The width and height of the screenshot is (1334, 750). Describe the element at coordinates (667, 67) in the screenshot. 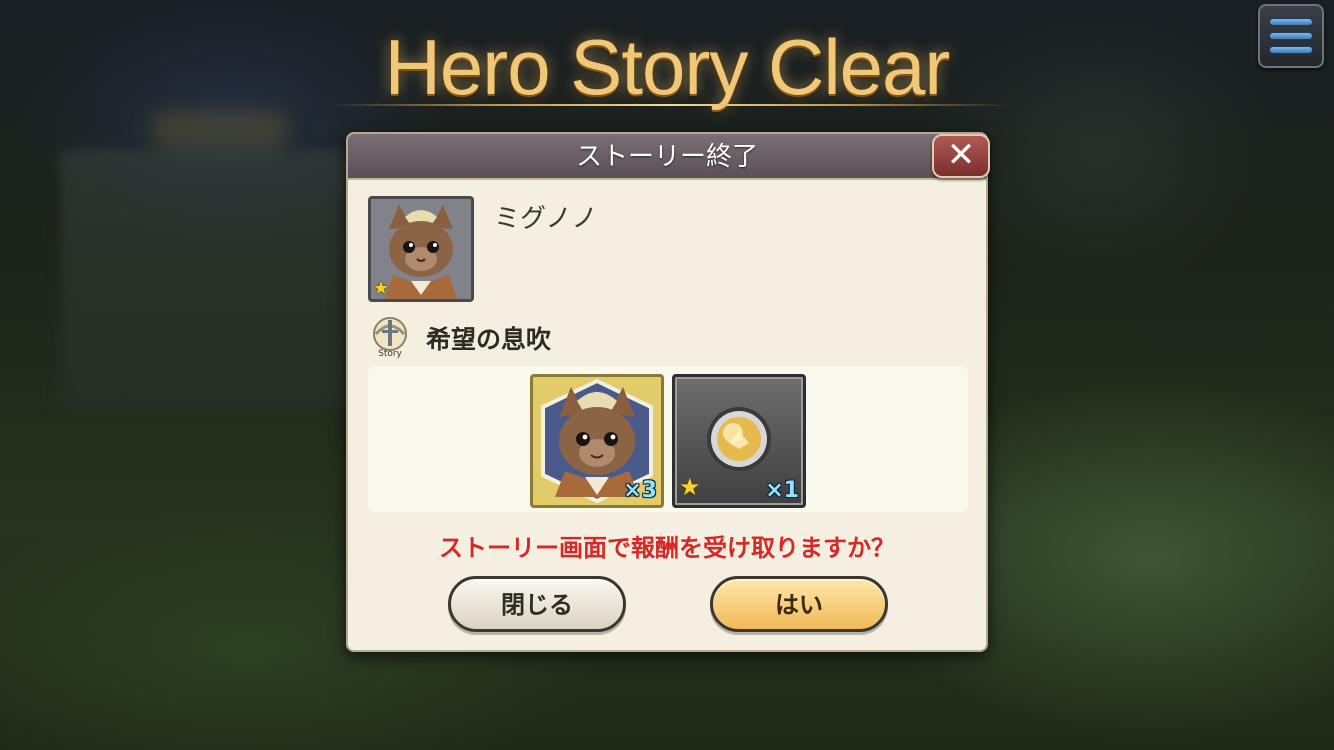

I see `screen-title: Hero Story Clear` at that location.